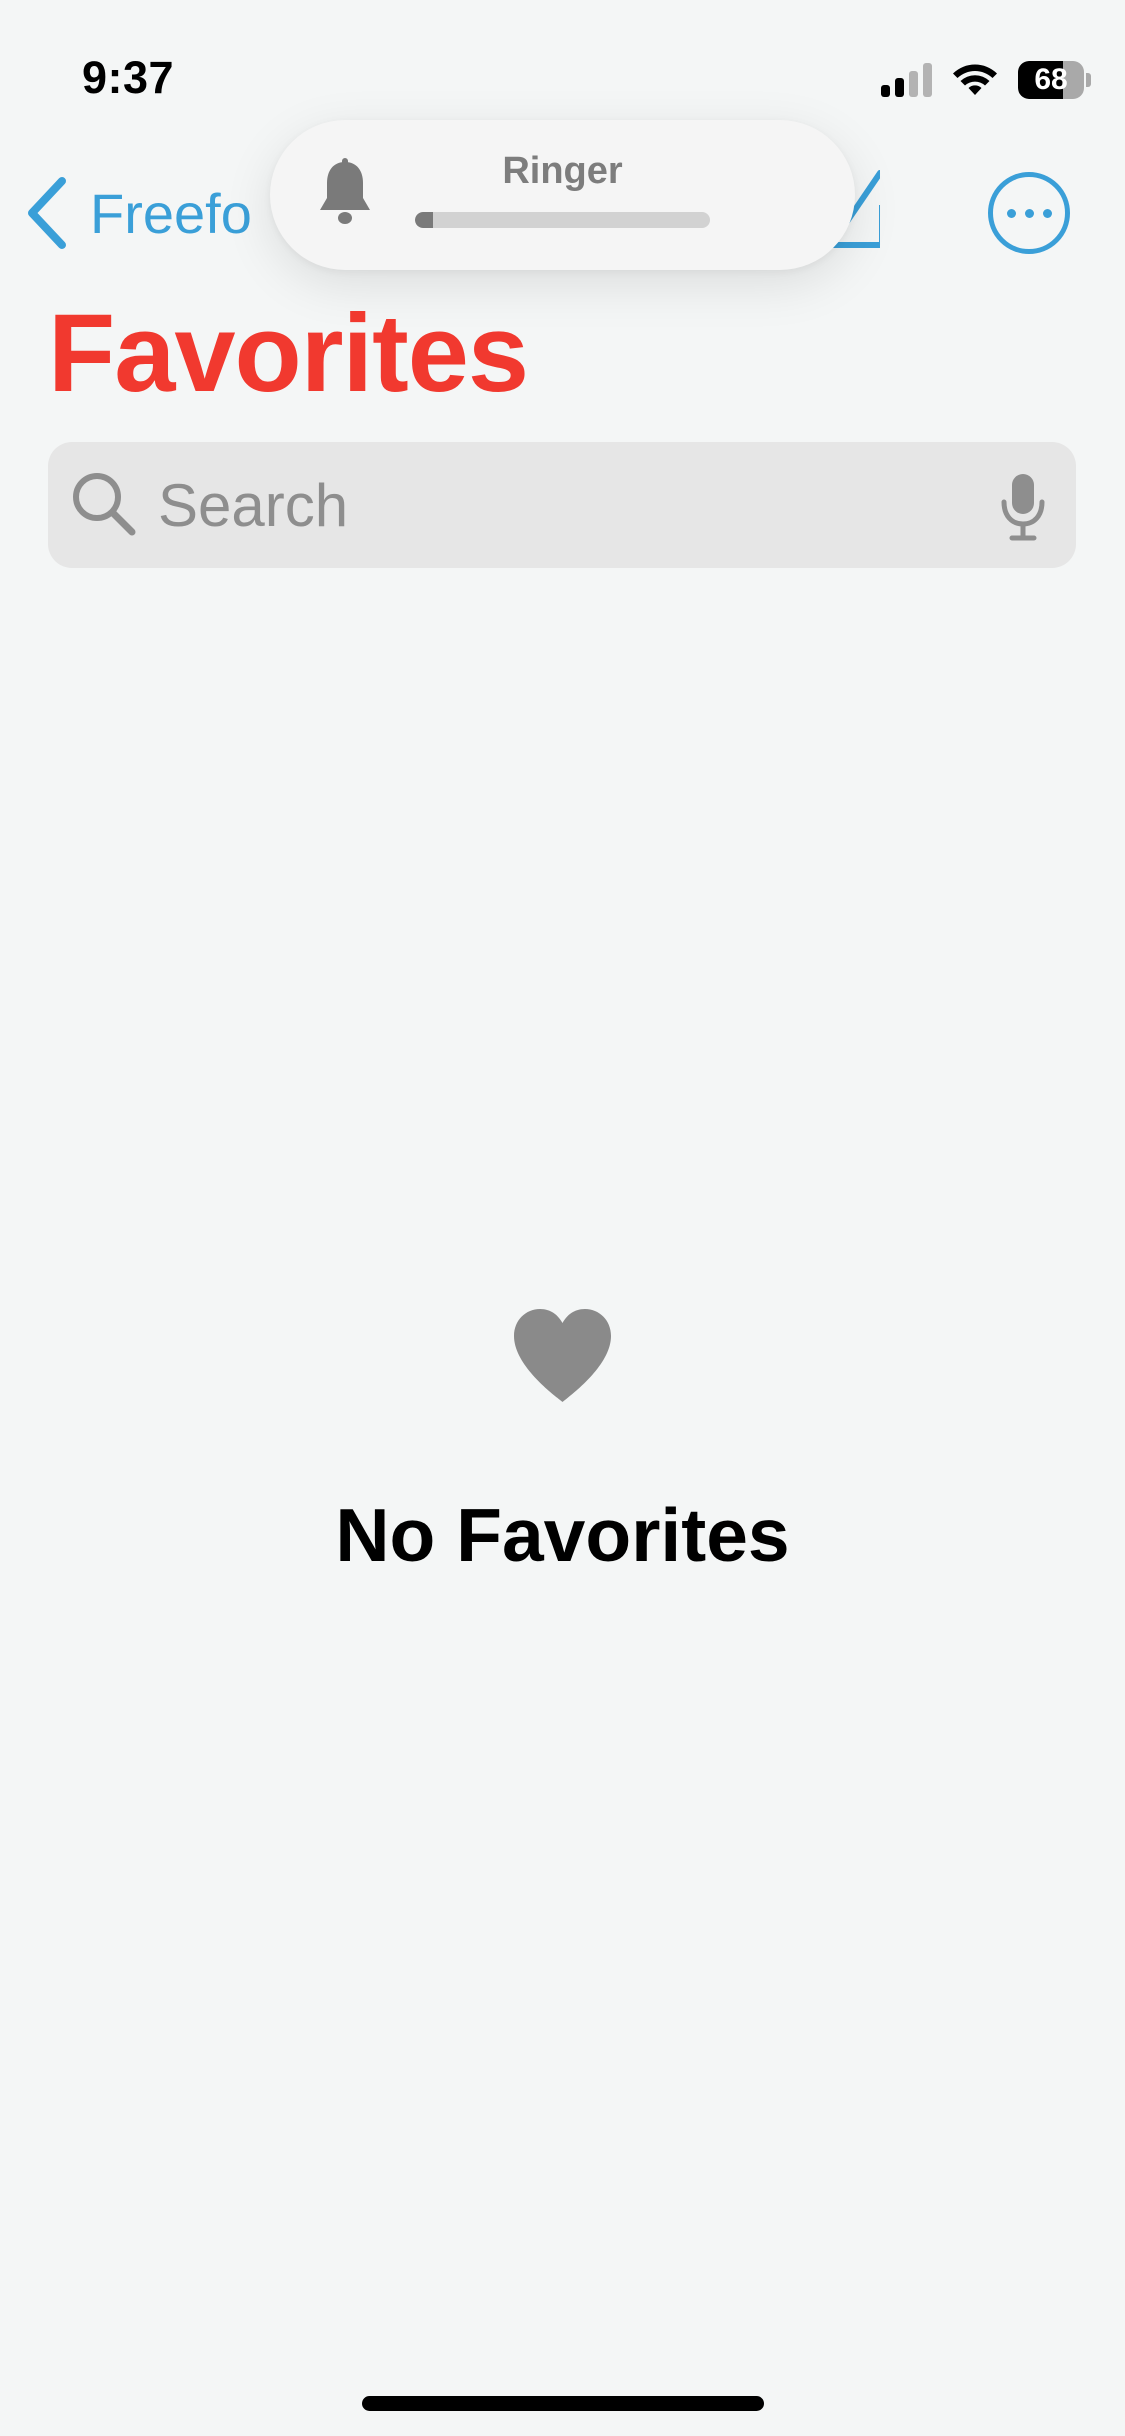  I want to click on ringer-level-bar, so click(562, 220).